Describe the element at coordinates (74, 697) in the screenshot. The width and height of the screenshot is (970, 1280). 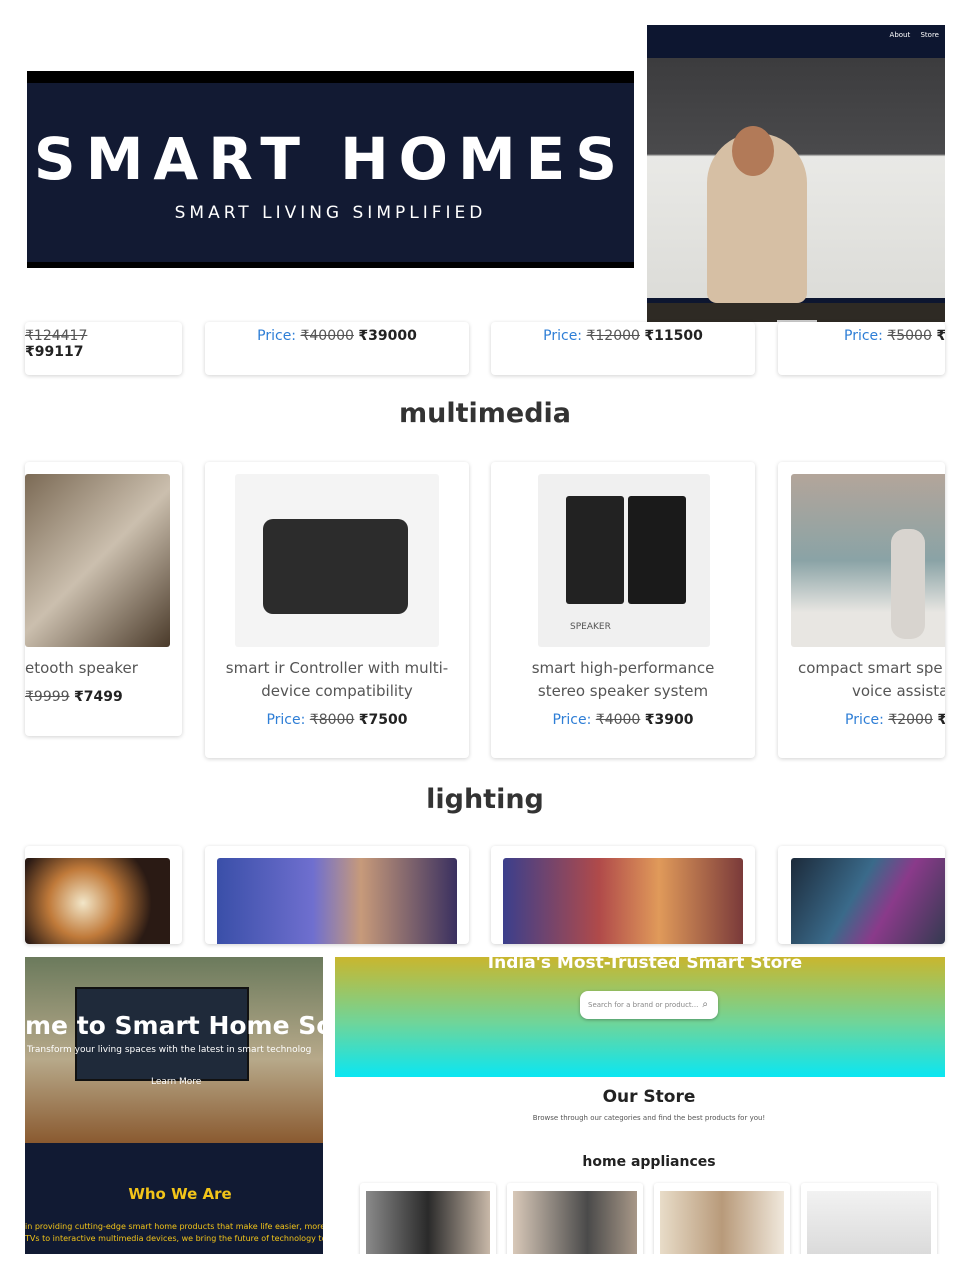
I see `product-price: ₹9999 ₹7499` at that location.